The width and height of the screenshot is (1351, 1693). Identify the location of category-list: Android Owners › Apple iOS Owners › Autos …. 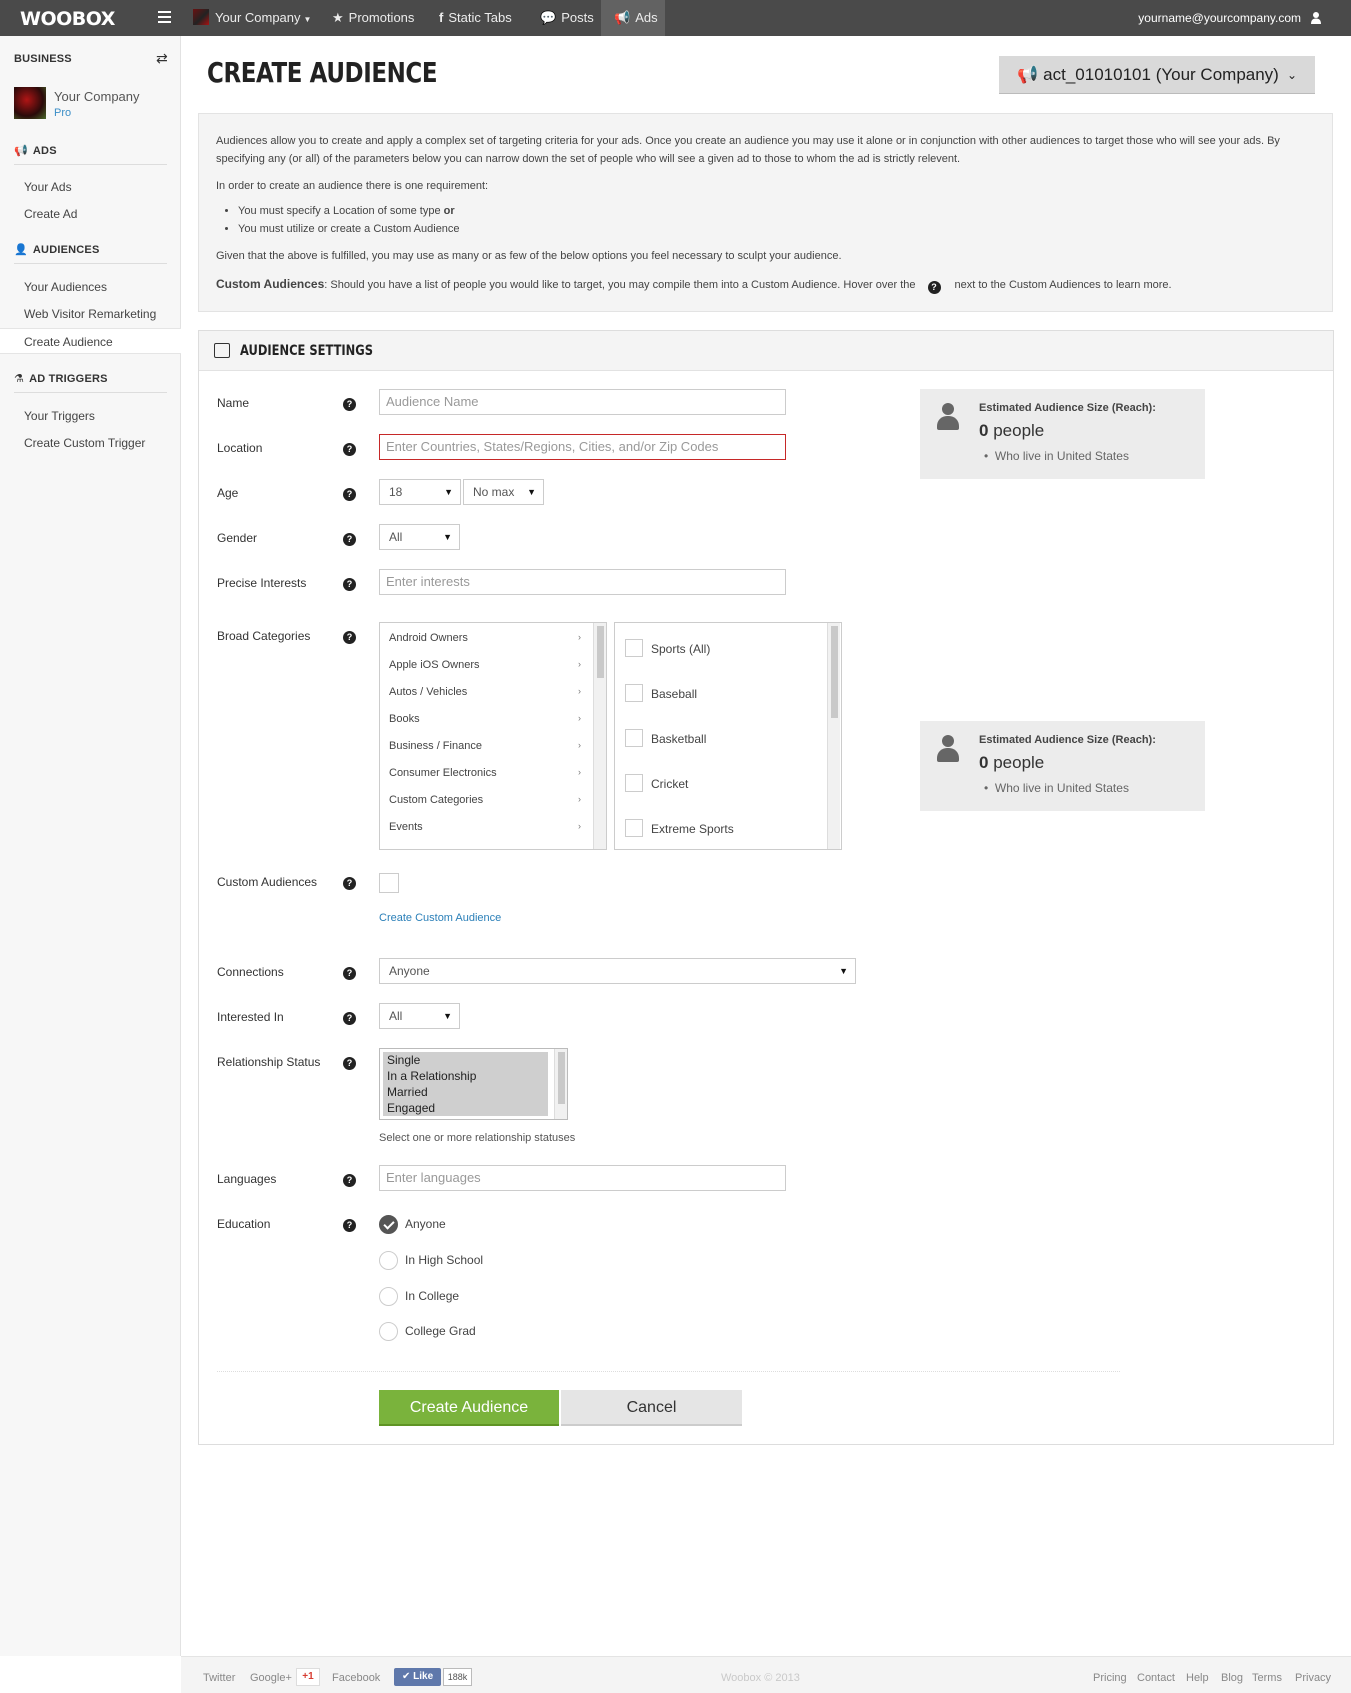
(493, 736).